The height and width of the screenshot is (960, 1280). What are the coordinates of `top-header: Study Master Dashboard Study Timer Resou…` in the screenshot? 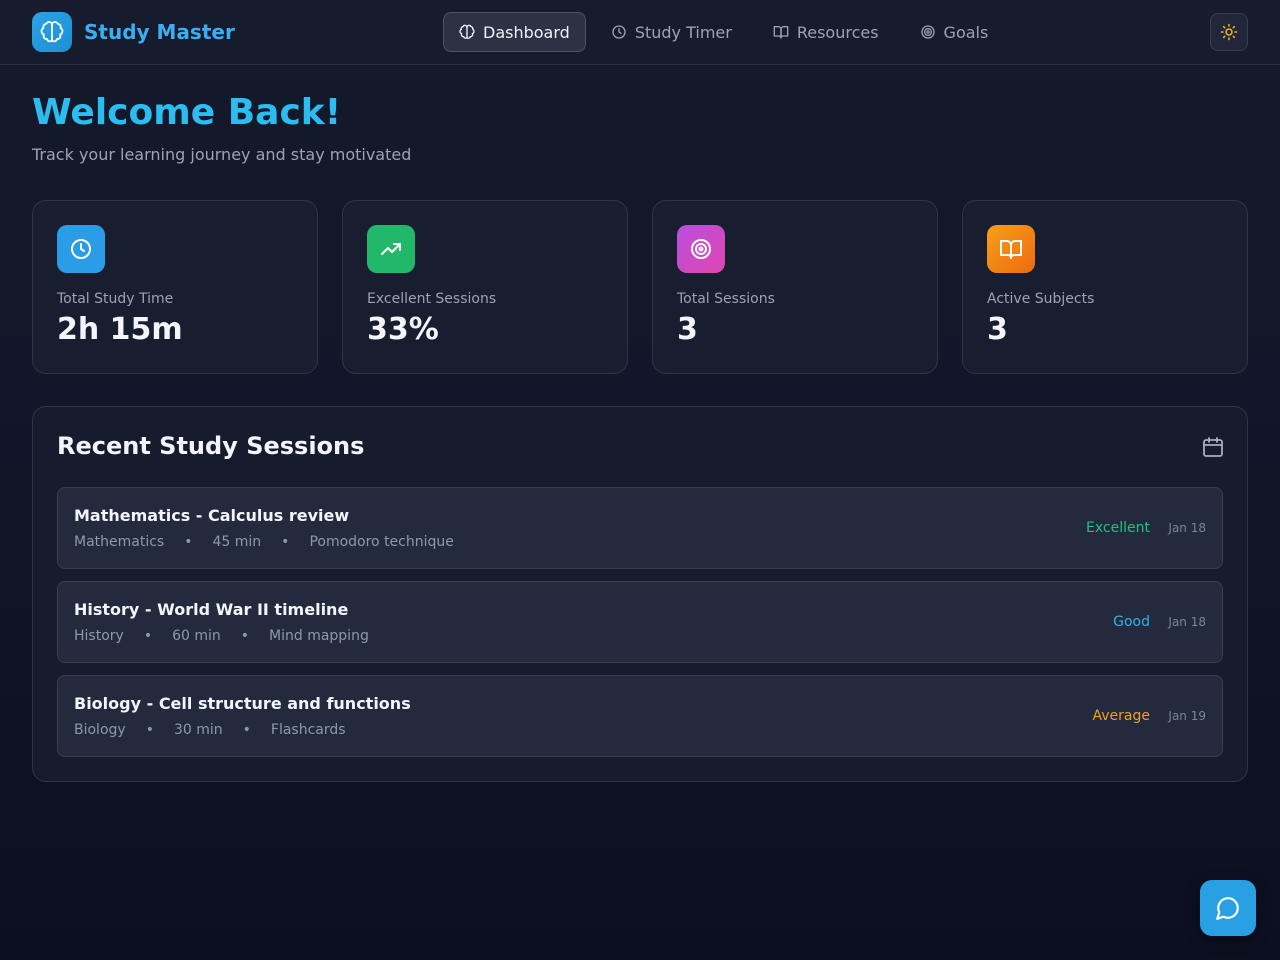 It's located at (640, 32).